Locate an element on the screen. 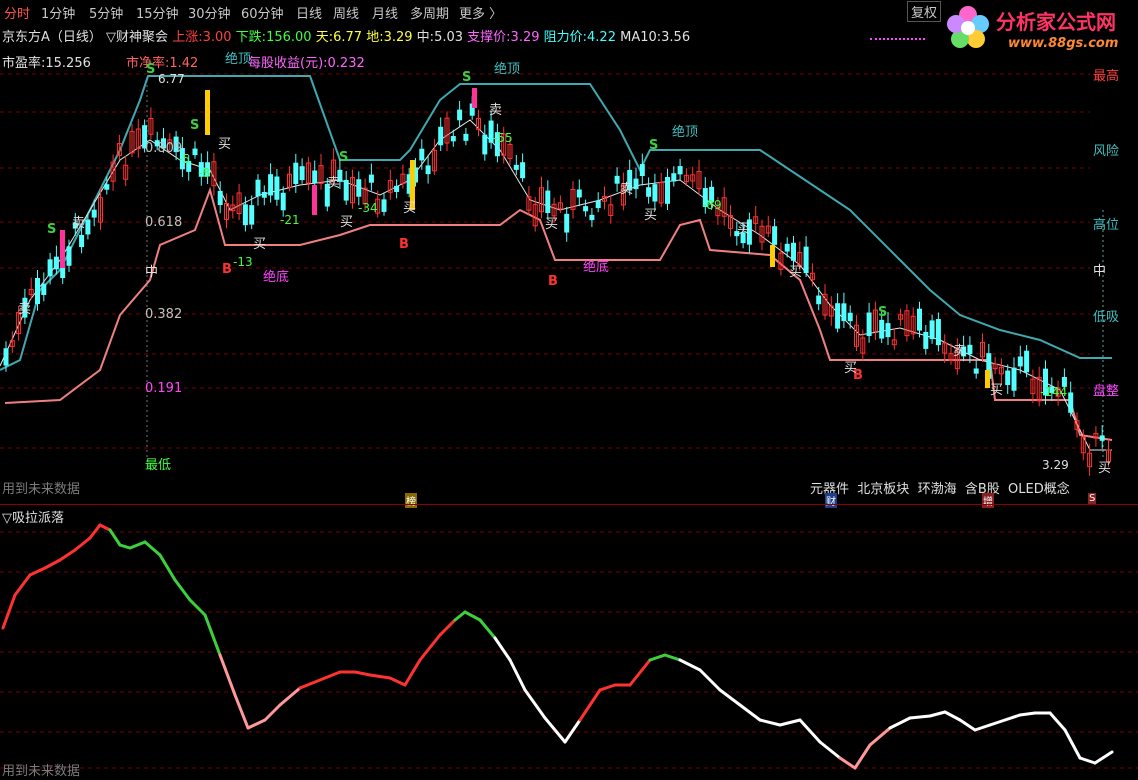 This screenshot has width=1138, height=780. mid-value: 5.03 is located at coordinates (449, 37).